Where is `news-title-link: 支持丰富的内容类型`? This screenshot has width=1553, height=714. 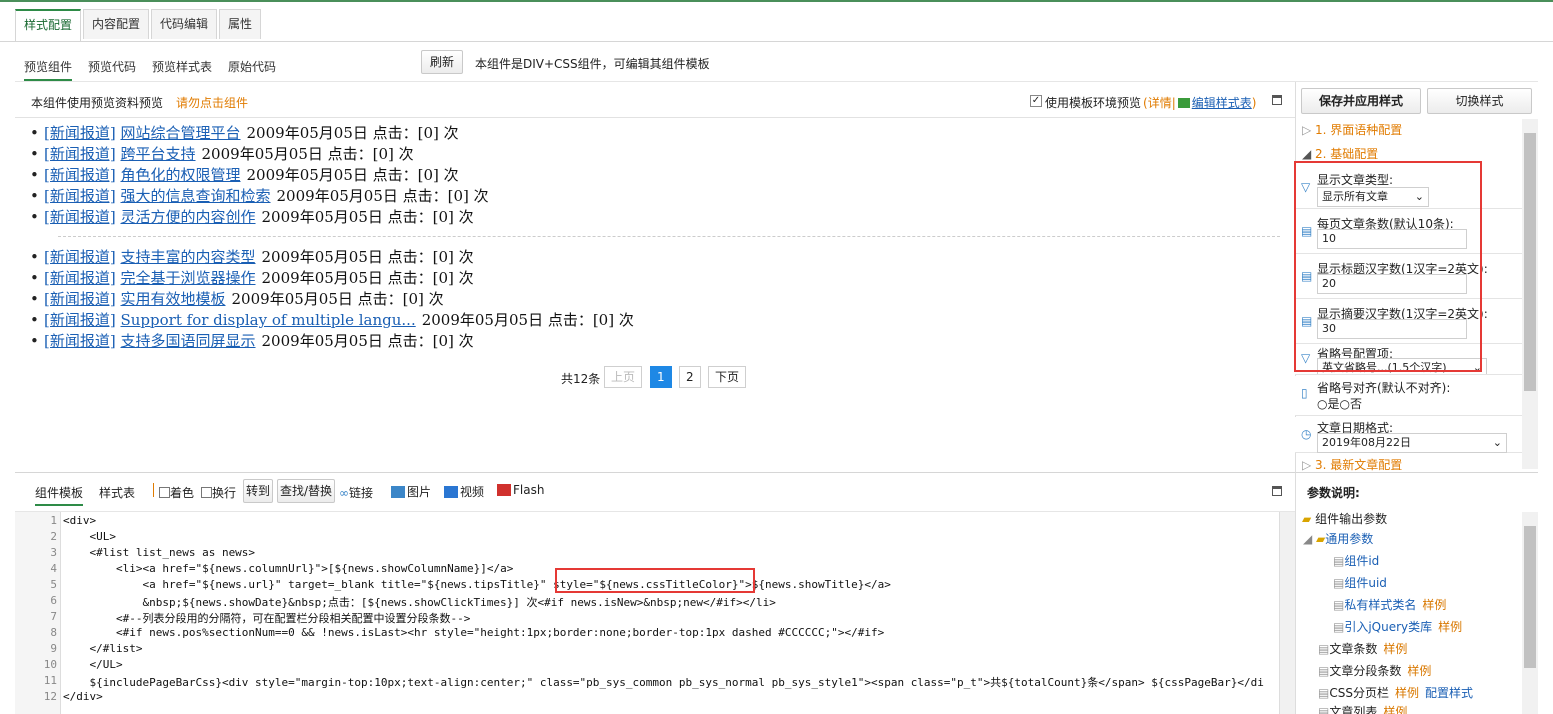 news-title-link: 支持丰富的内容类型 is located at coordinates (188, 257).